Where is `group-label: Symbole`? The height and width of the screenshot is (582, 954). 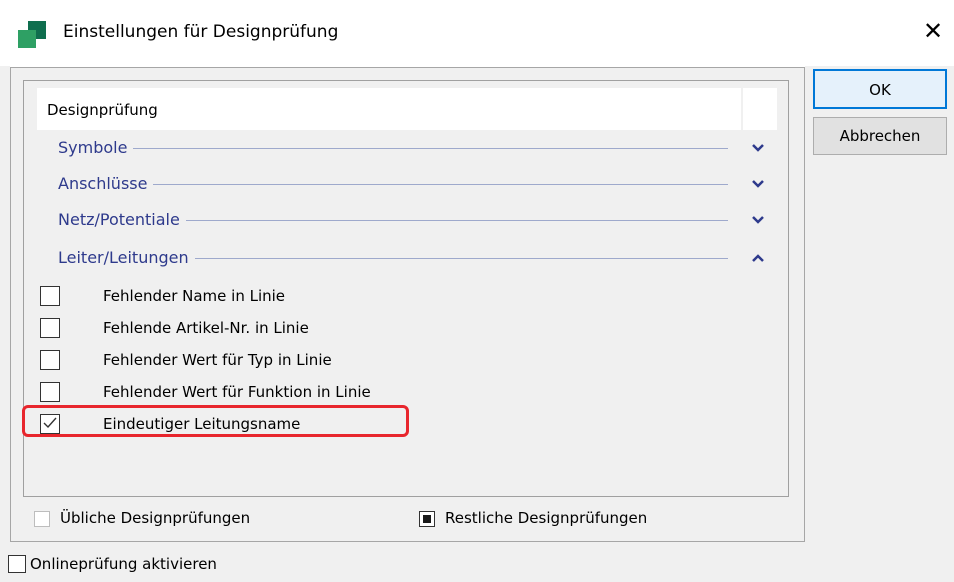 group-label: Symbole is located at coordinates (96, 148).